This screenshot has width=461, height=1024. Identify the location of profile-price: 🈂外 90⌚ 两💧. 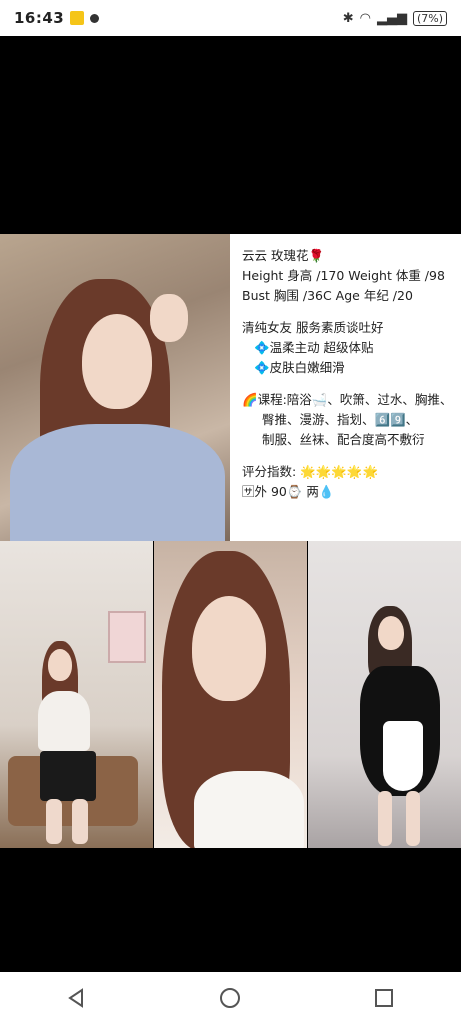
(288, 491).